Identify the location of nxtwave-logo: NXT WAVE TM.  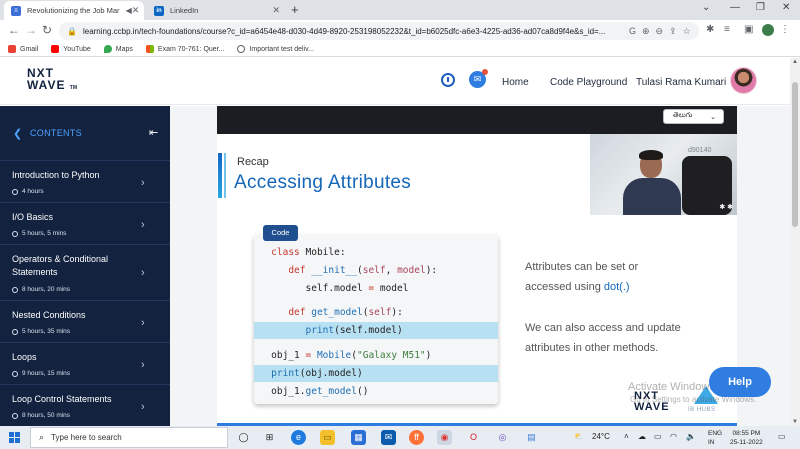
(52, 80).